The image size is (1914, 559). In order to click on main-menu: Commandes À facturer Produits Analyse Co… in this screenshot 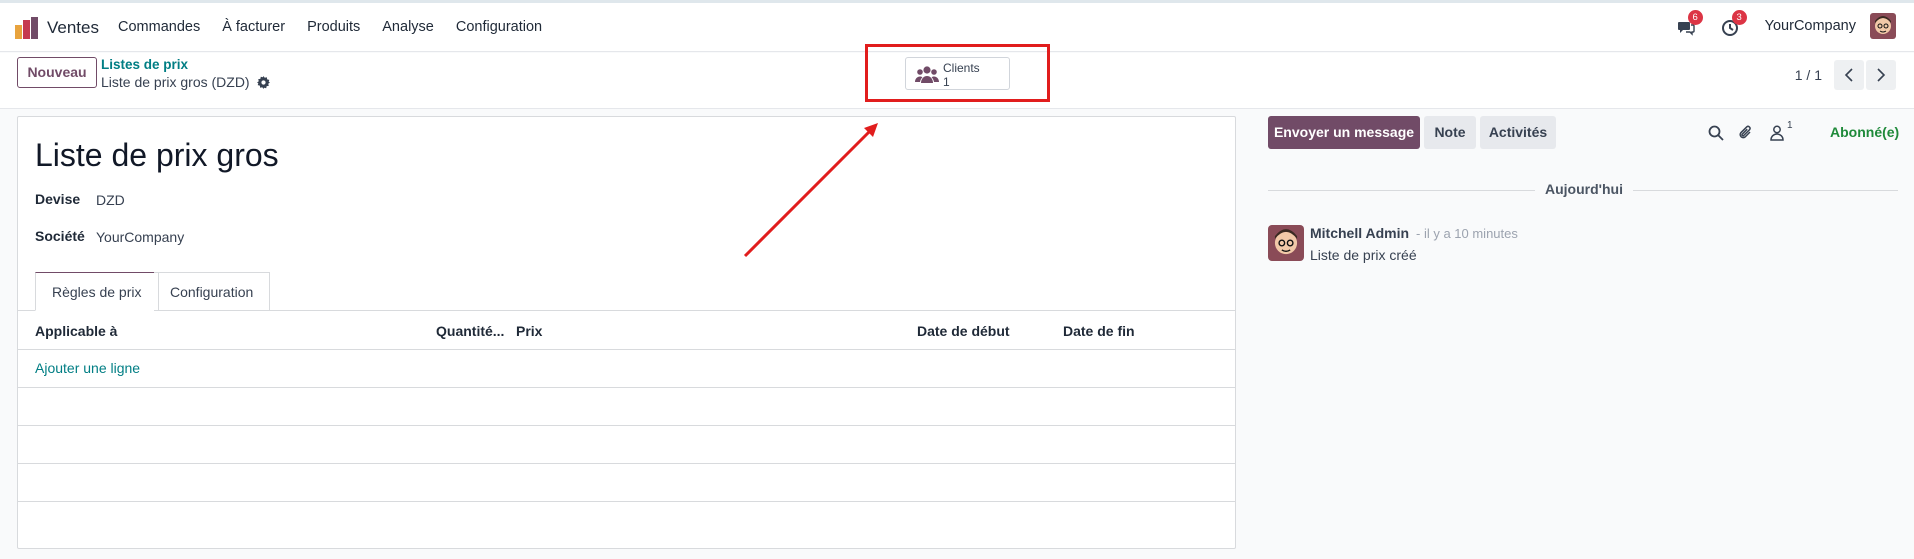, I will do `click(341, 27)`.